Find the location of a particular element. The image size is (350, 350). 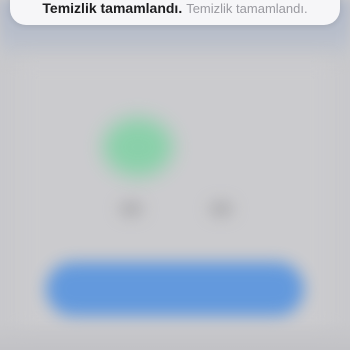

bottom-shade is located at coordinates (175, 335).